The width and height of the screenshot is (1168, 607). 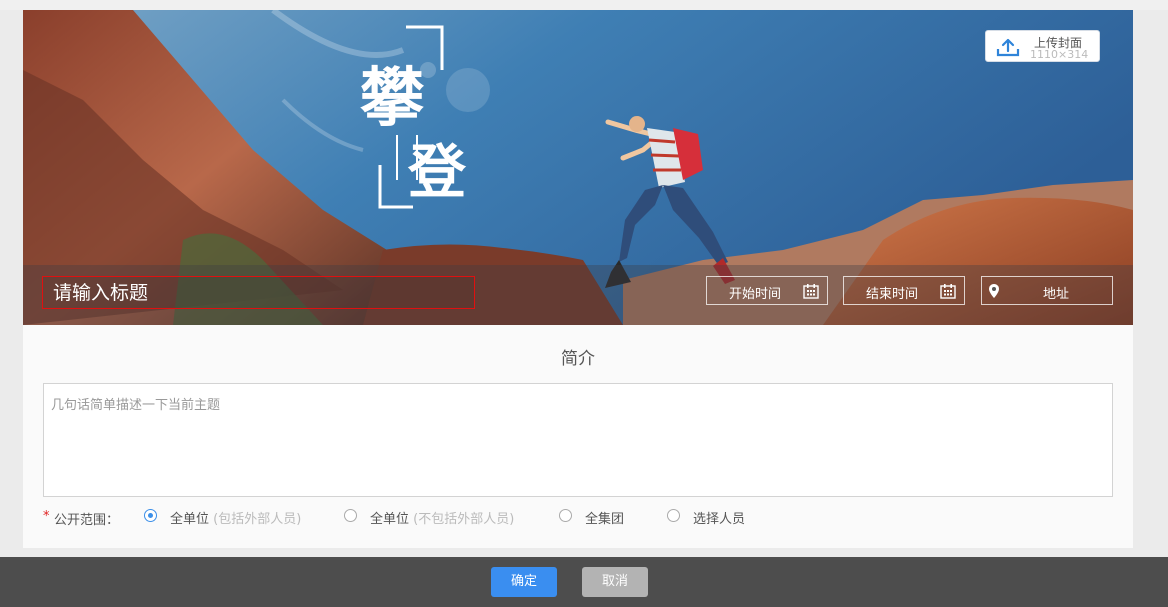 I want to click on cancel-button: 取消, so click(x=615, y=582).